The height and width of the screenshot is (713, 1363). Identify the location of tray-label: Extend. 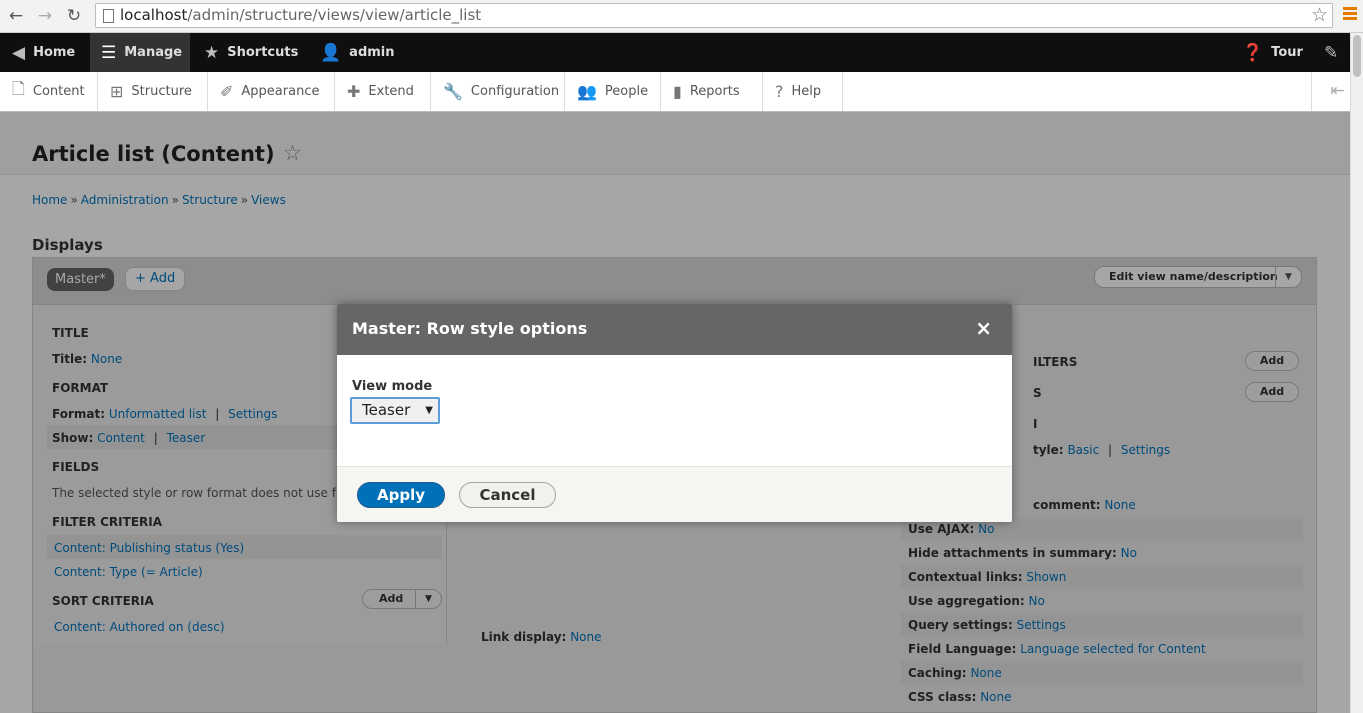
(391, 91).